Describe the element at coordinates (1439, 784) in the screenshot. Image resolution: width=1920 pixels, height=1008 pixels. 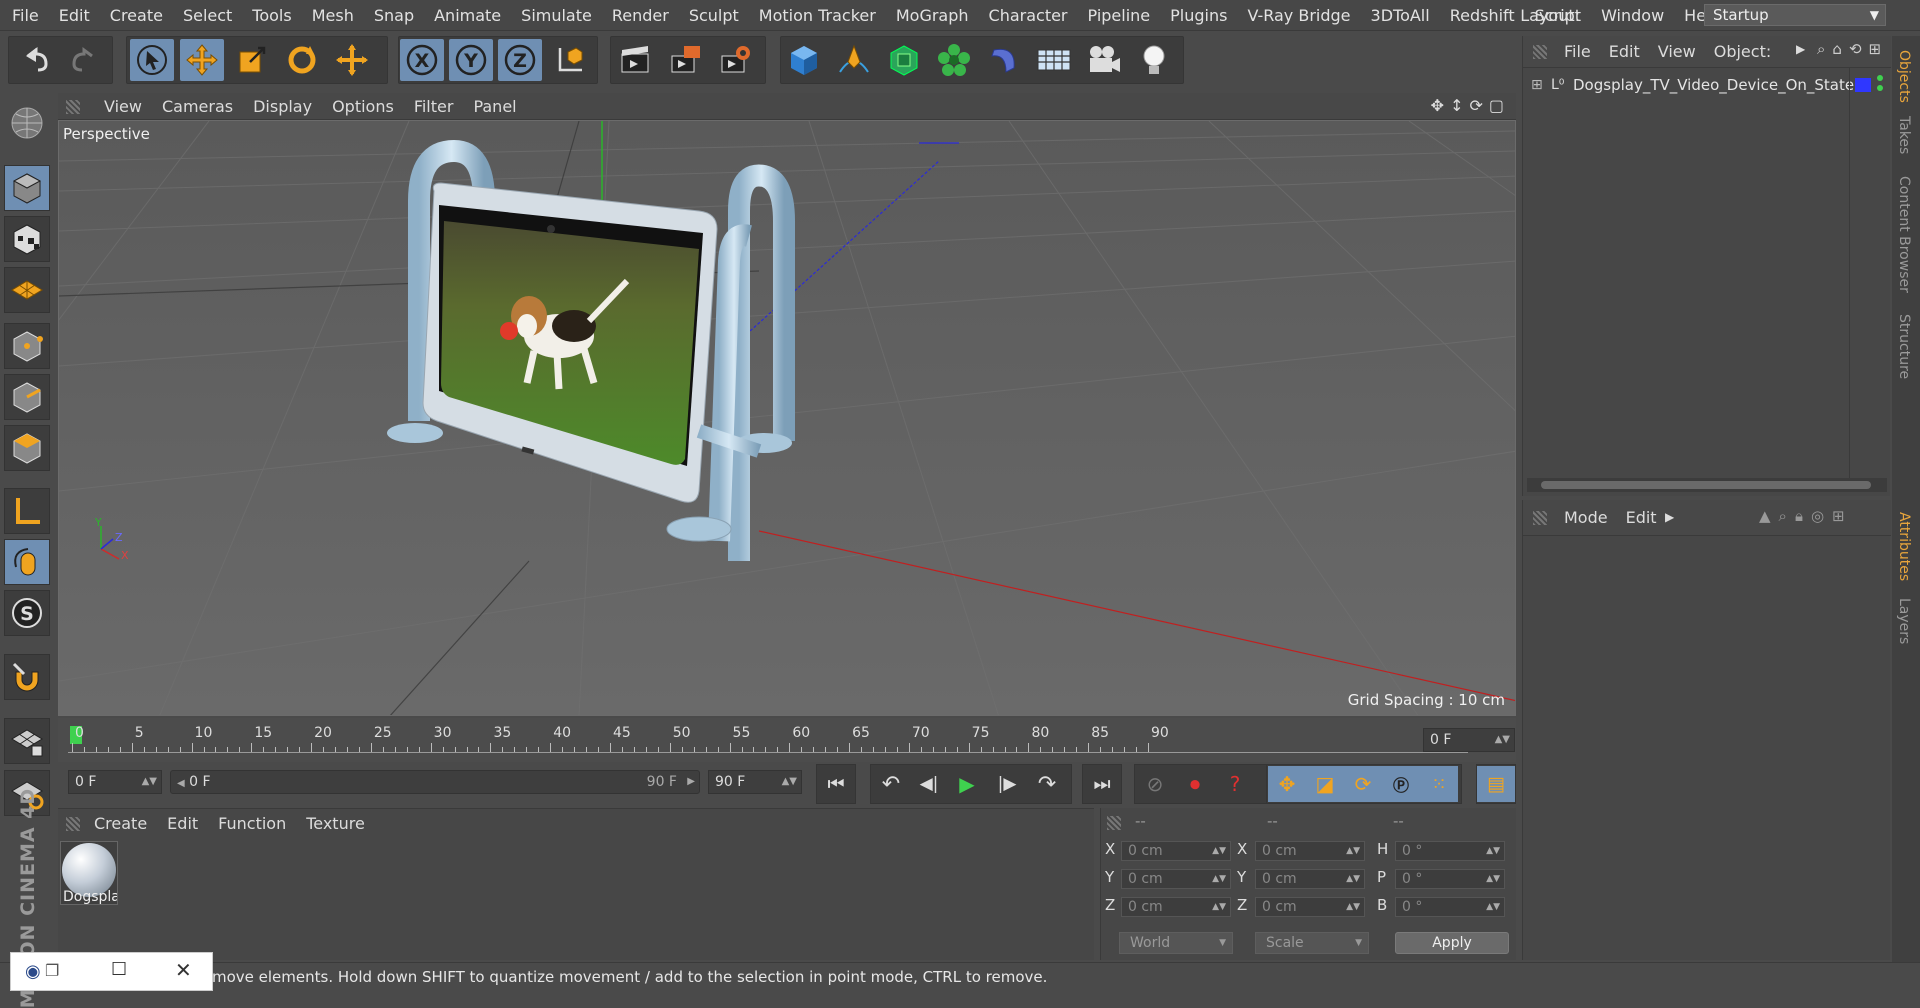
I see `key-pla-icon: ⁙` at that location.